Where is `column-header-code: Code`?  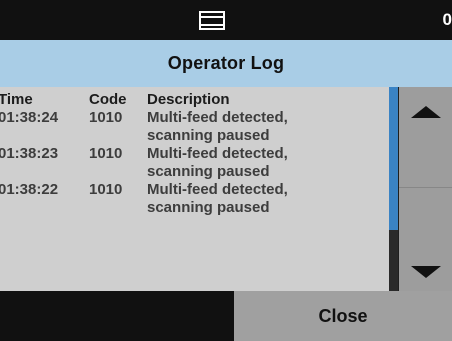
column-header-code: Code is located at coordinates (108, 99).